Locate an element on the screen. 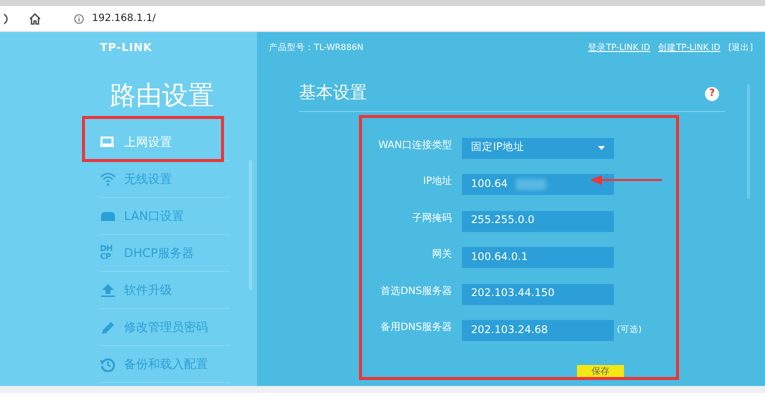 Image resolution: width=765 pixels, height=400 pixels. pencil-icon is located at coordinates (108, 327).